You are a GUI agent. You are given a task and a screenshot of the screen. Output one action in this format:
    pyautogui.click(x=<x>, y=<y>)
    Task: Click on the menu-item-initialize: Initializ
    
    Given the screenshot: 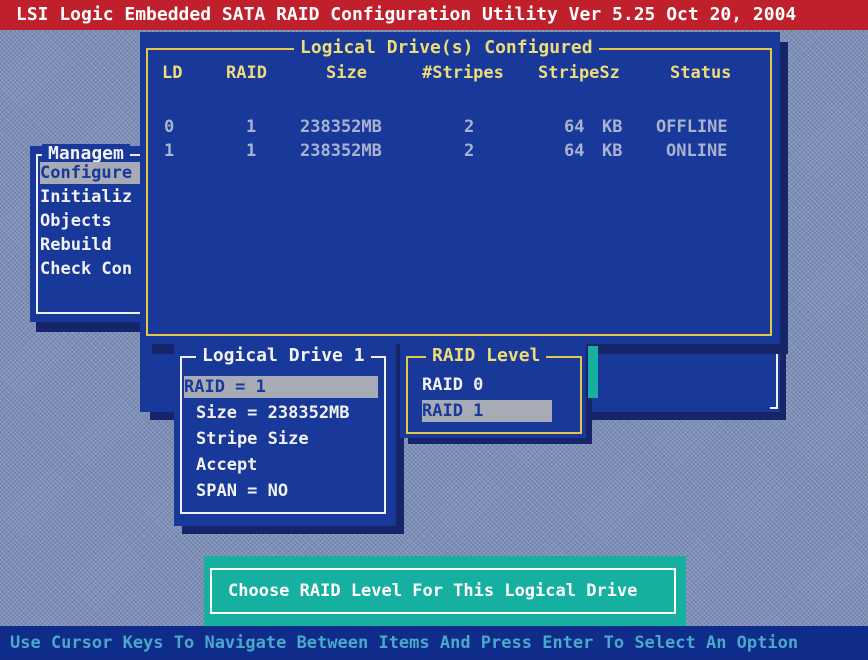 What is the action you would take?
    pyautogui.click(x=86, y=197)
    